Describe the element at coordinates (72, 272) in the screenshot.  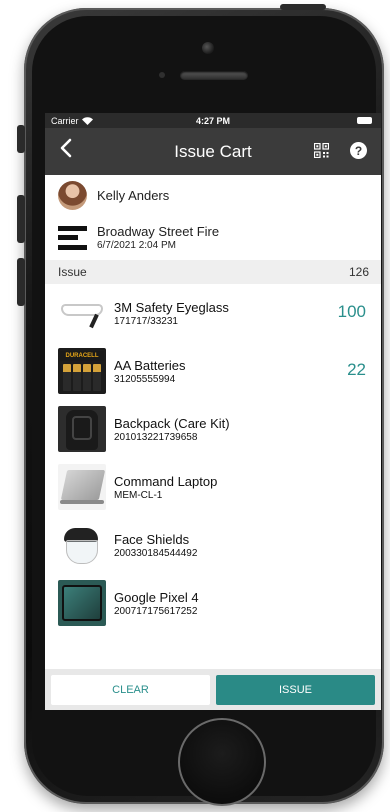
I see `section-label: Issue` at that location.